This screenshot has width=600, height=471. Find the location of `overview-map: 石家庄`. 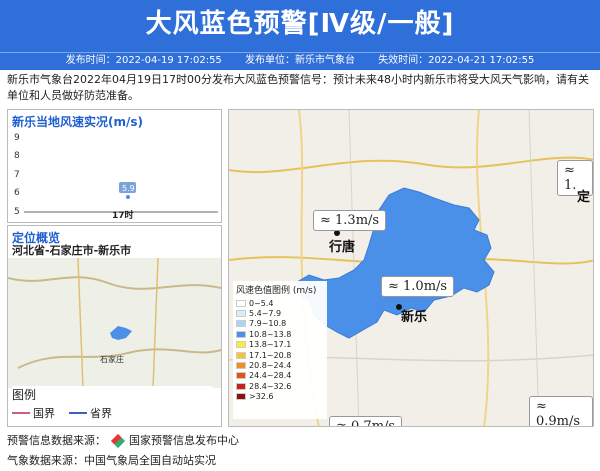

overview-map: 石家庄 is located at coordinates (114, 323).